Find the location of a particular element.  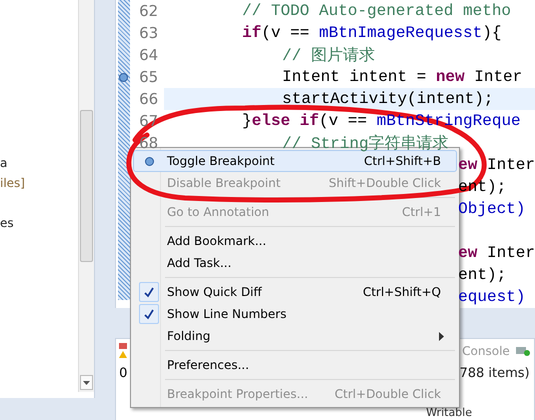

item-count: 788 items) is located at coordinates (494, 373).